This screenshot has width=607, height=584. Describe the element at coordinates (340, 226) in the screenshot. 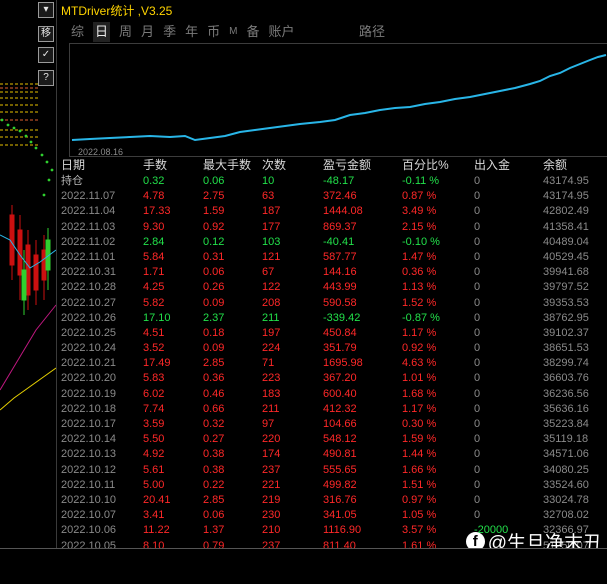

I see `row-pnl: 869.37` at that location.